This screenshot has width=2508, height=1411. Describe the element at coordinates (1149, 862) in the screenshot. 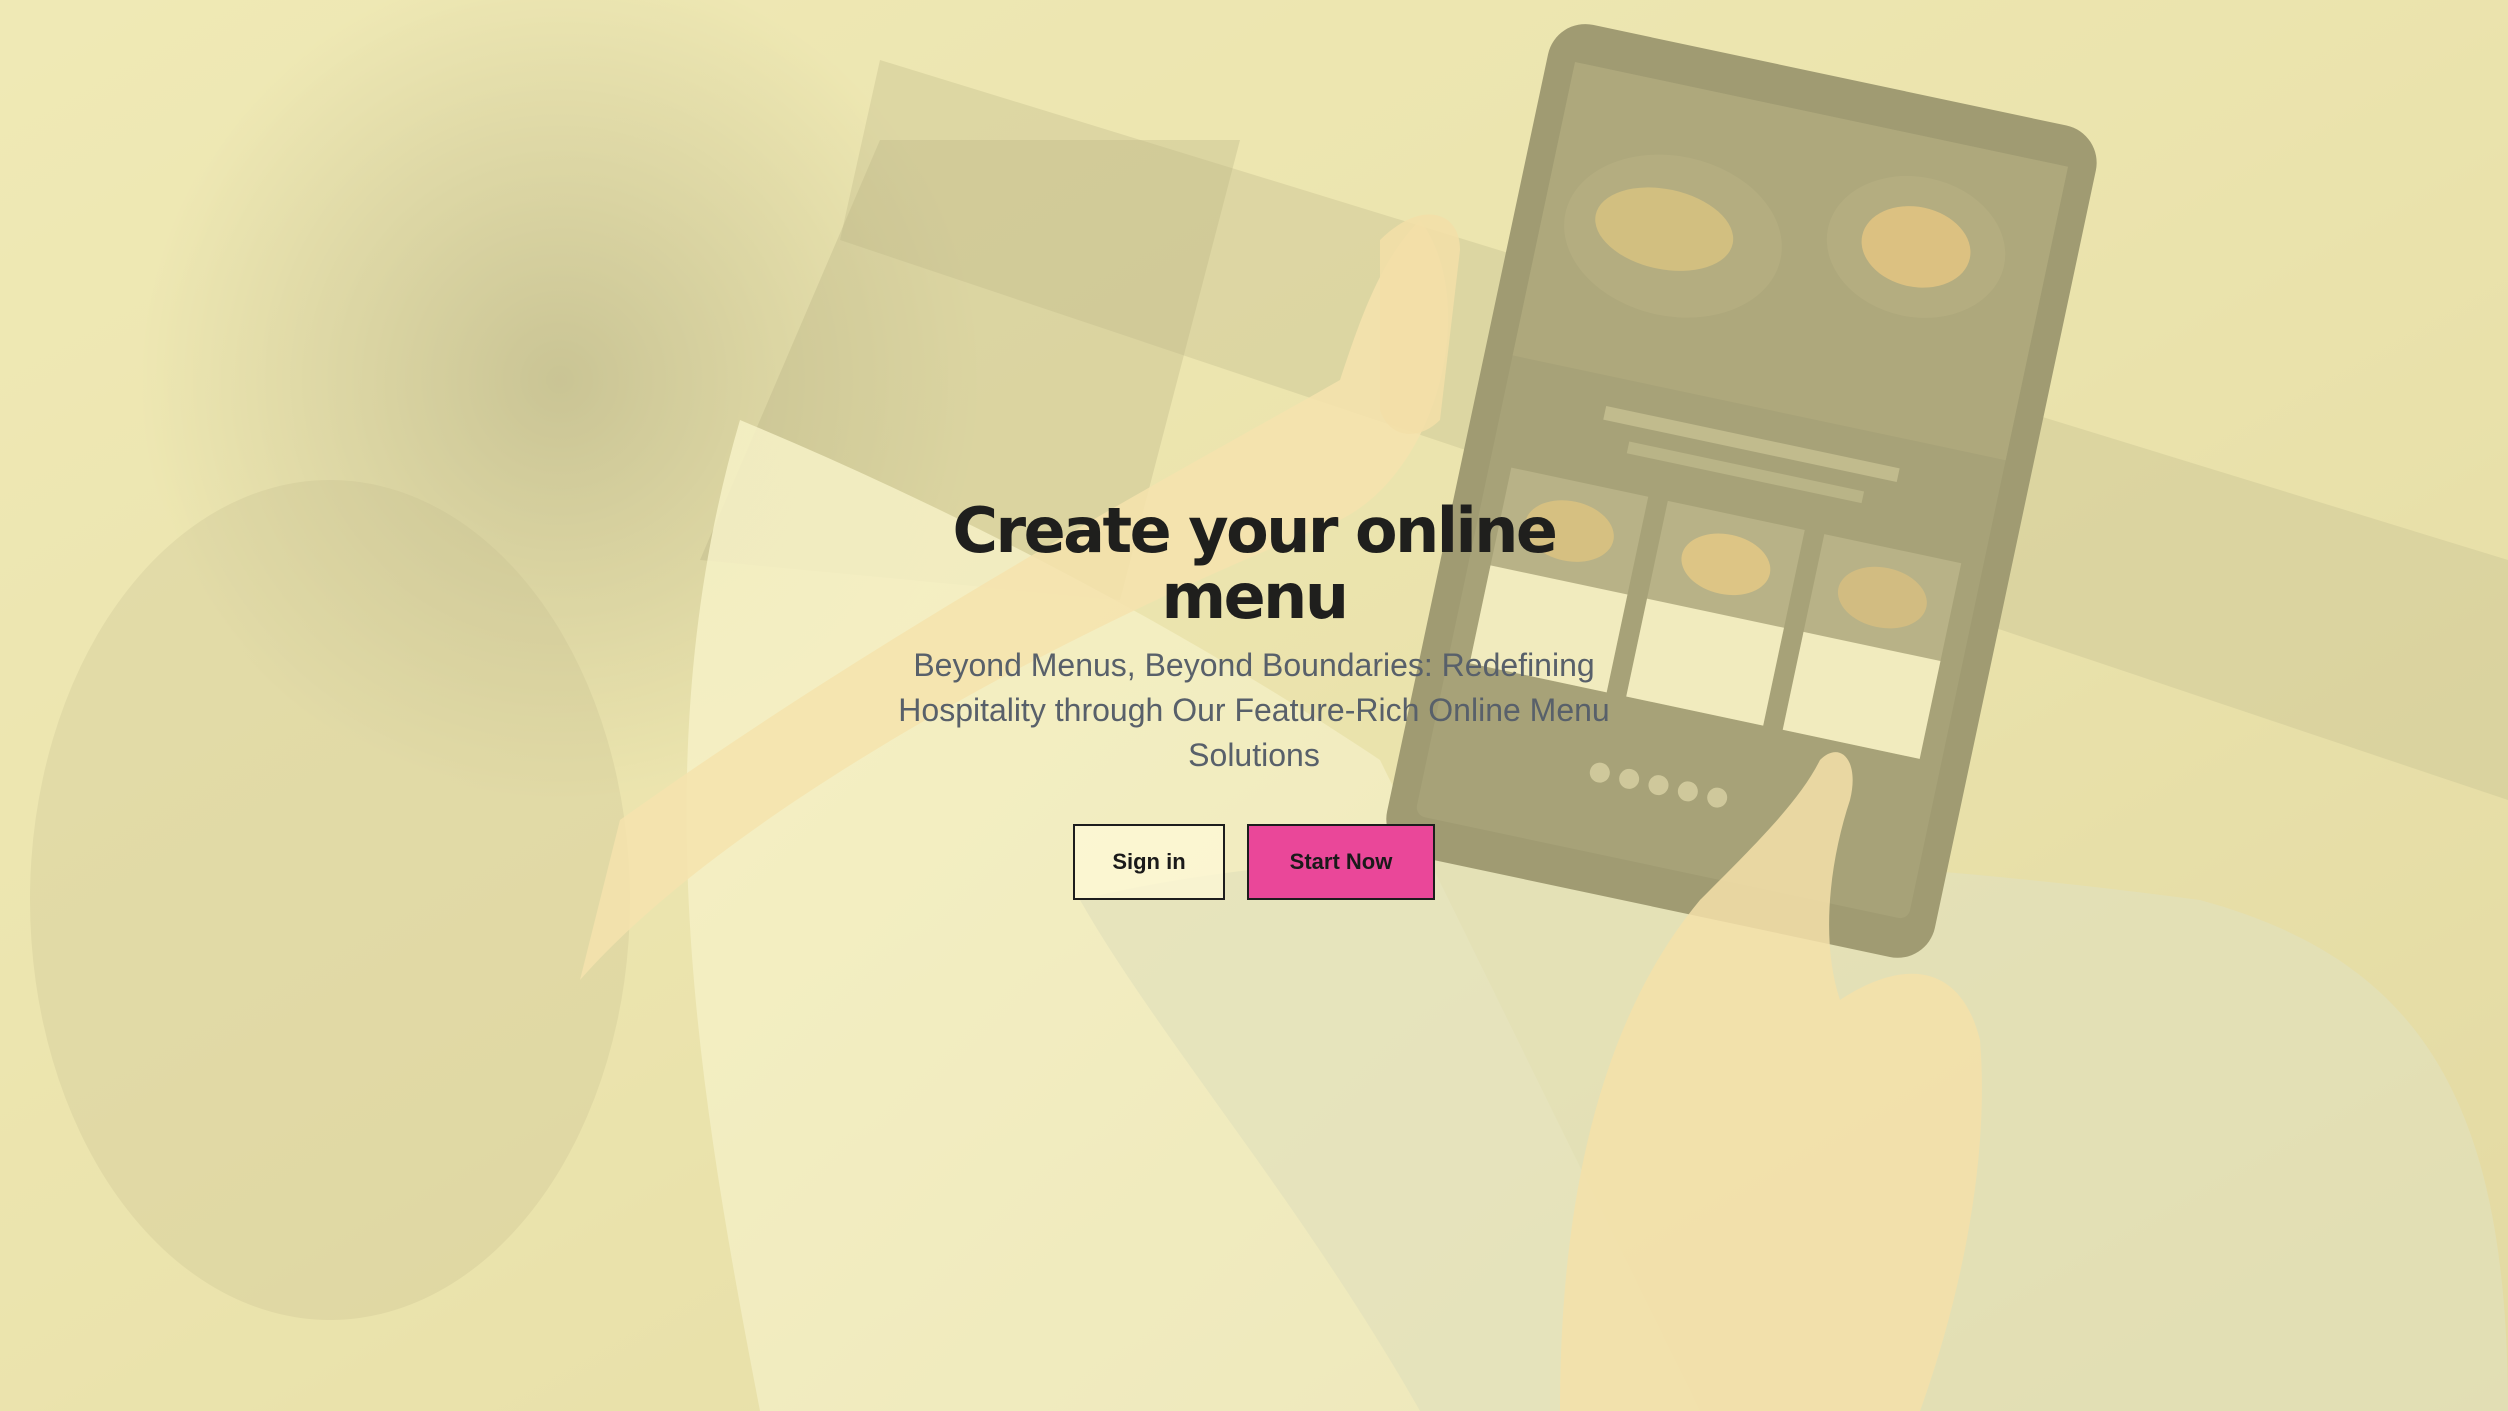

I see `sign-in-button: Sign in` at that location.